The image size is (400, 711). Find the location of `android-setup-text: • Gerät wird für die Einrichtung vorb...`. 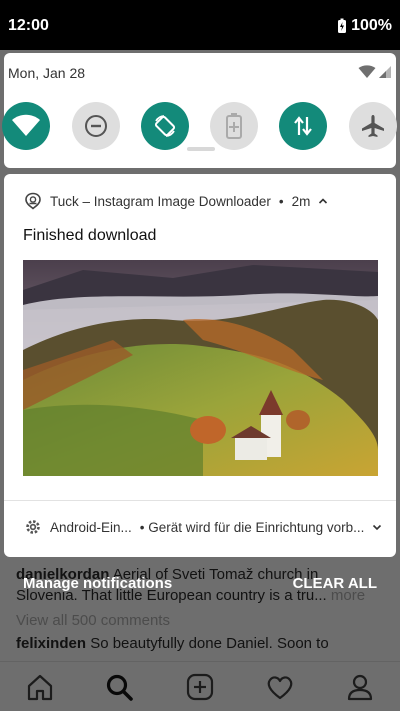

android-setup-text: • Gerät wird für die Einrichtung vorb... is located at coordinates (252, 527).